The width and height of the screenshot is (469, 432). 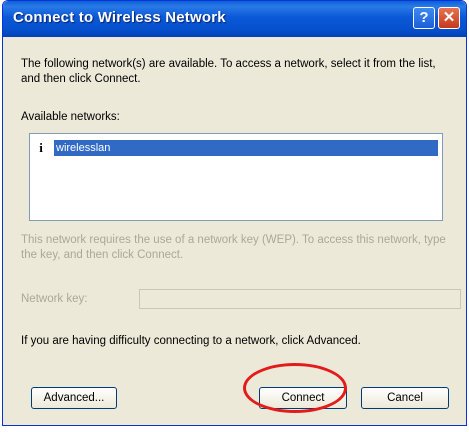 What do you see at coordinates (41, 147) in the screenshot?
I see `info-icon: i` at bounding box center [41, 147].